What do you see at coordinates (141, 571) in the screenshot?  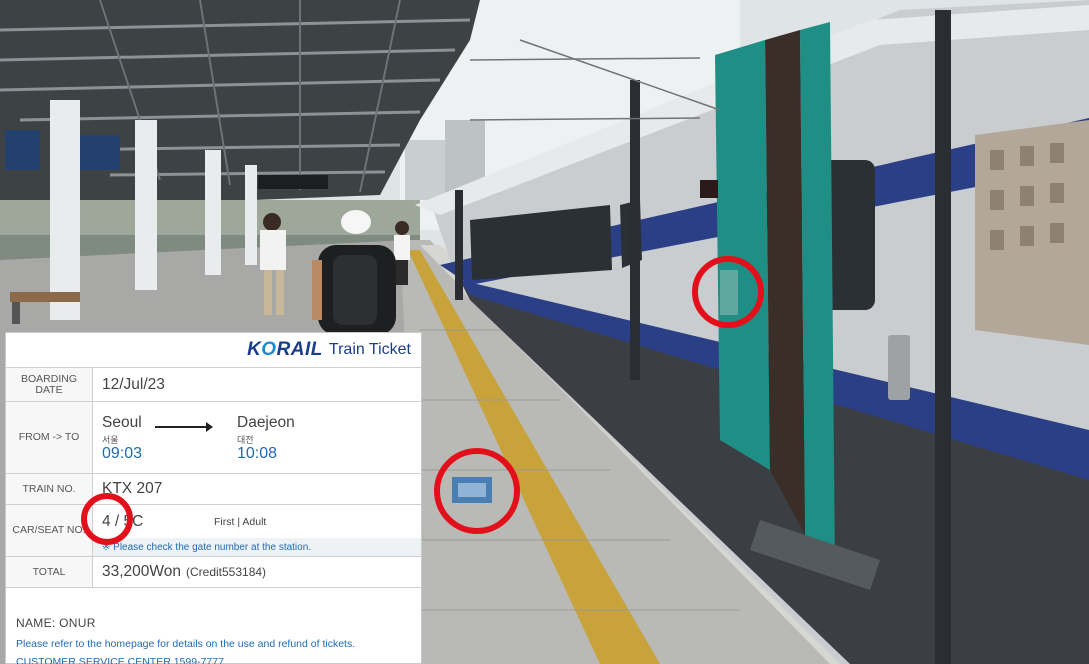 I see `total-amount: 33,200Won` at bounding box center [141, 571].